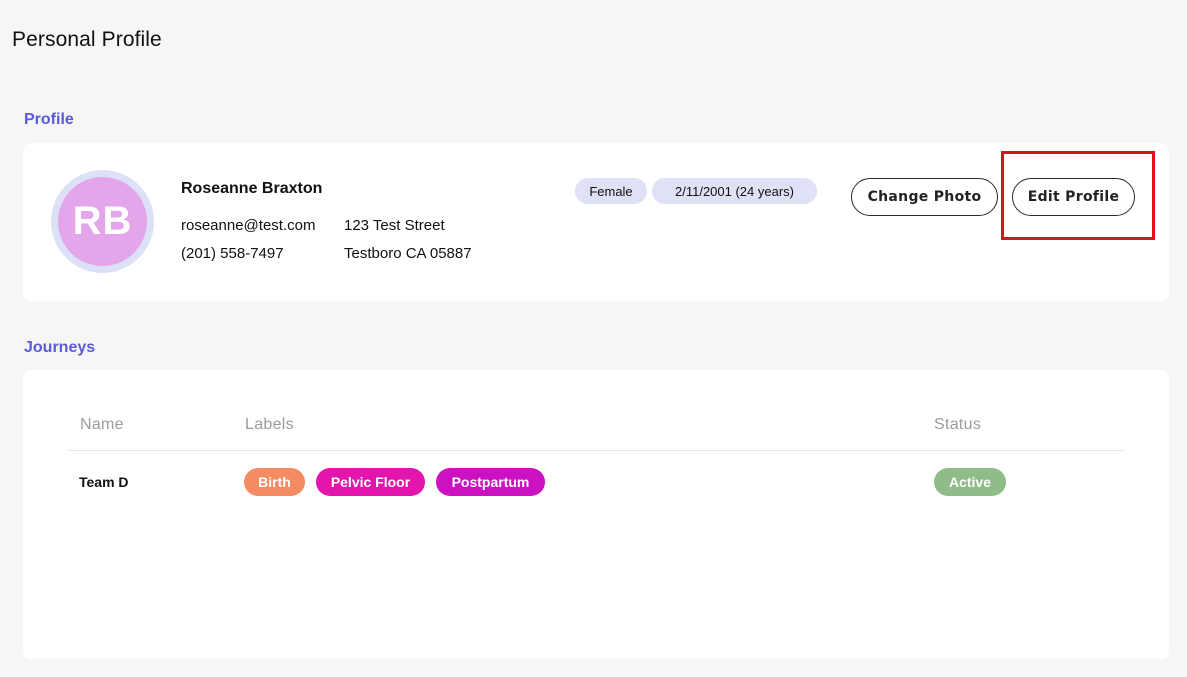  Describe the element at coordinates (102, 424) in the screenshot. I see `column-header-name: Name` at that location.